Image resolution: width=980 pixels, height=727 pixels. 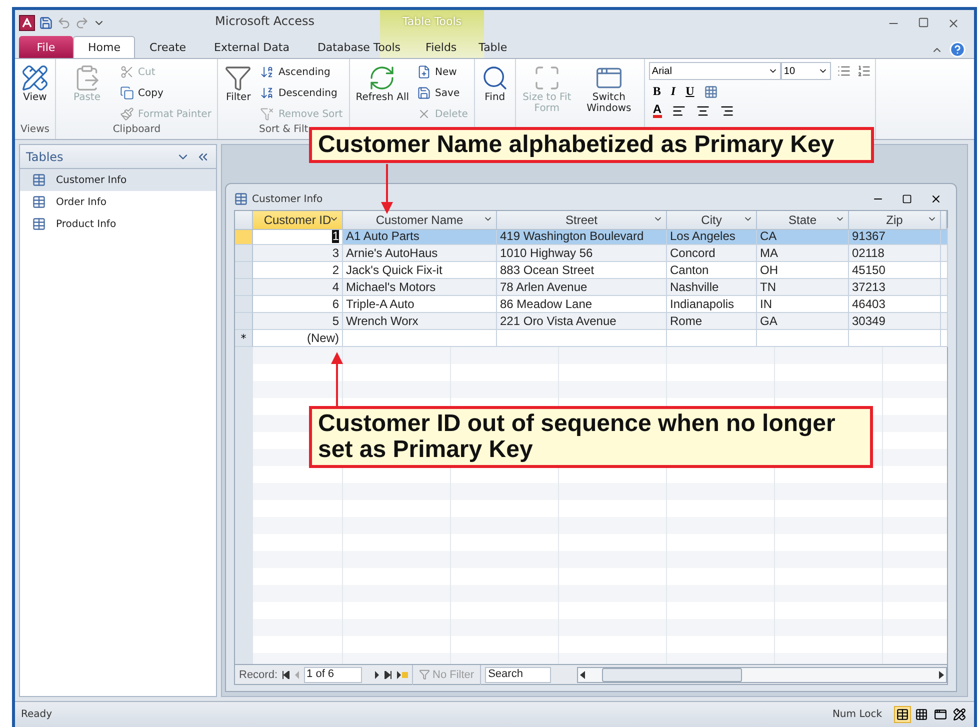 I want to click on ribbon-button: Switch Windows, so click(x=609, y=93).